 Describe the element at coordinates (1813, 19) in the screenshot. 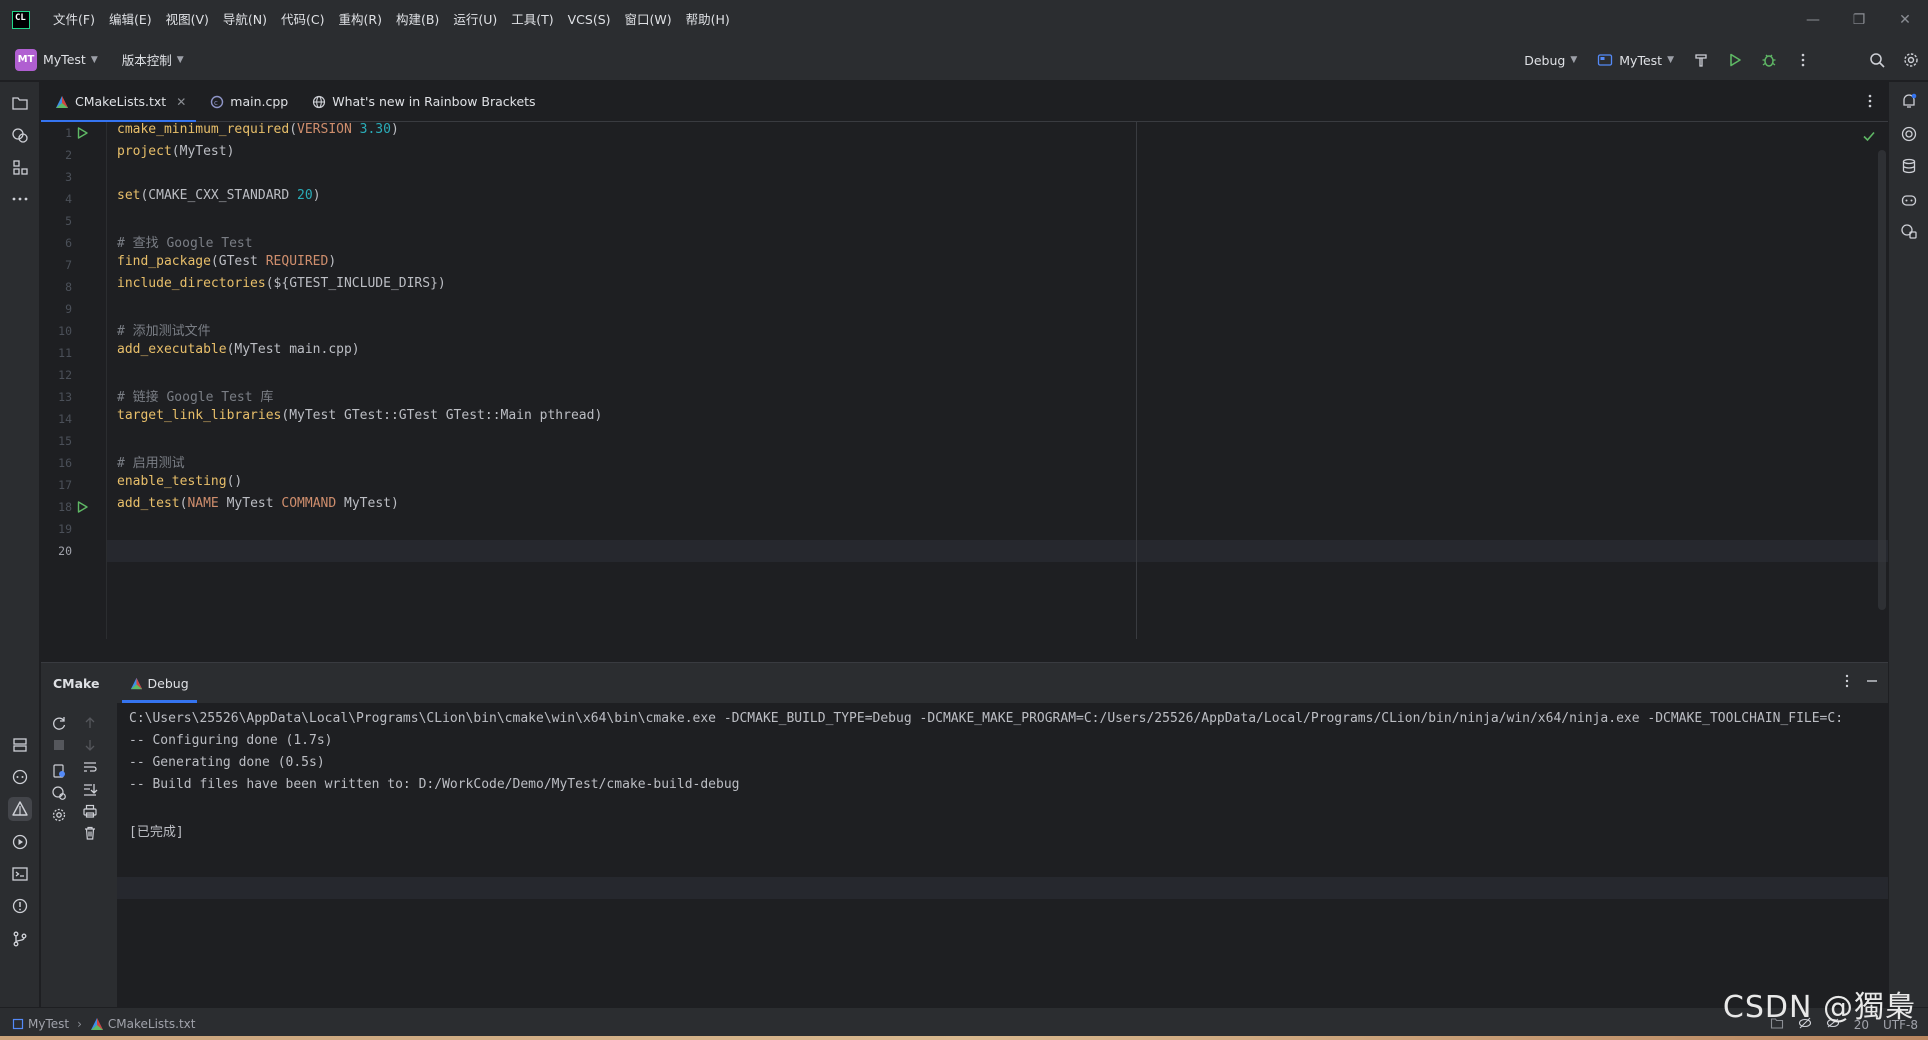

I see `minimize-button: —` at that location.